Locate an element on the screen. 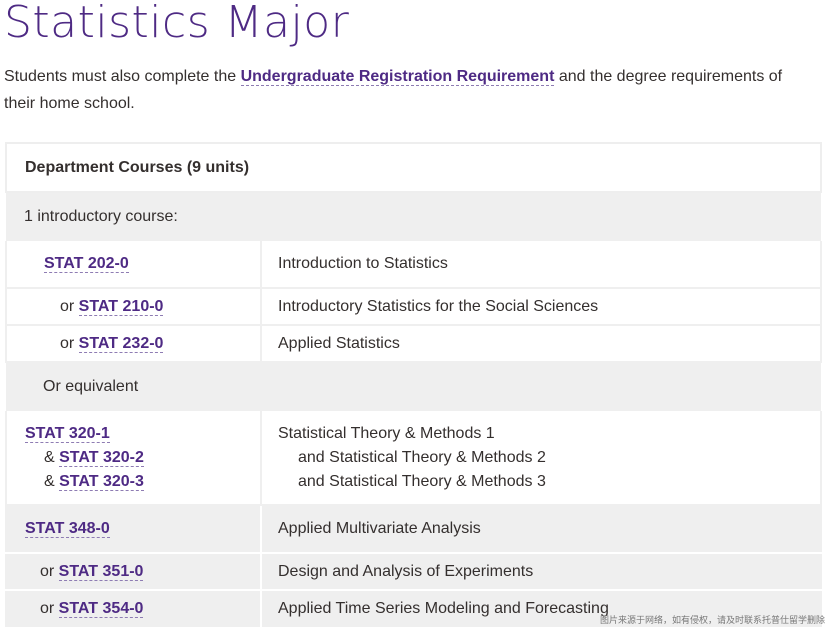  course-code-cell: STAT 320-1 & STAT 320-2 & STAT 320-3 is located at coordinates (133, 458).